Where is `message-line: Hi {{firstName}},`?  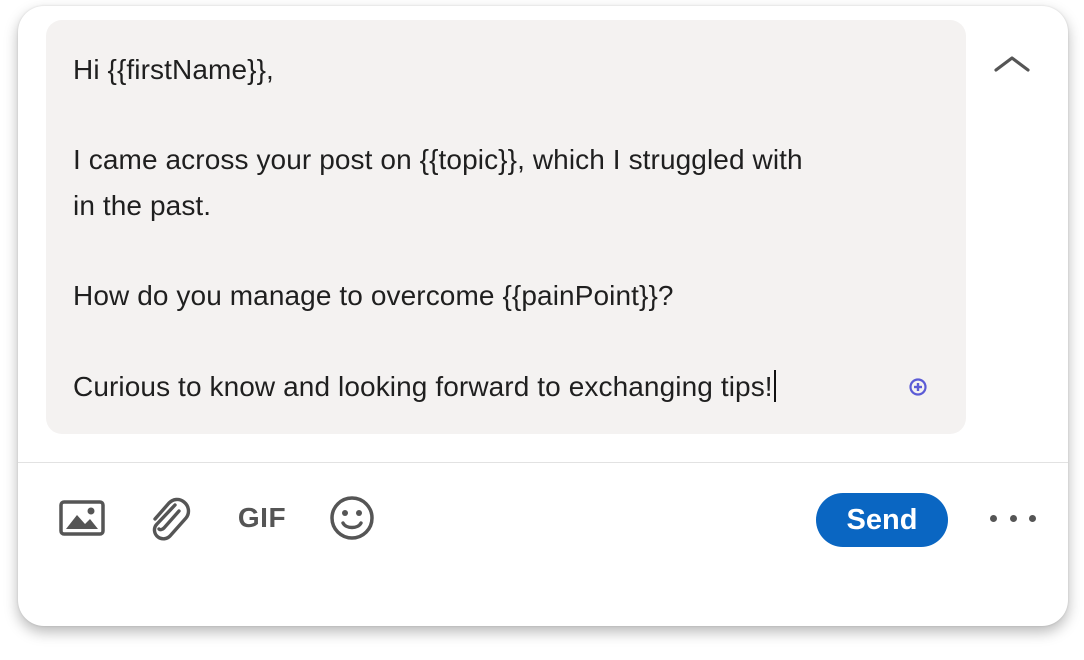
message-line: Hi {{firstName}}, is located at coordinates (173, 69).